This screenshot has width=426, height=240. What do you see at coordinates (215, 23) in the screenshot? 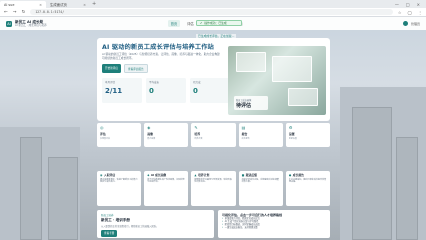
I see `toast-text: 操作成功：已生成` at bounding box center [215, 23].